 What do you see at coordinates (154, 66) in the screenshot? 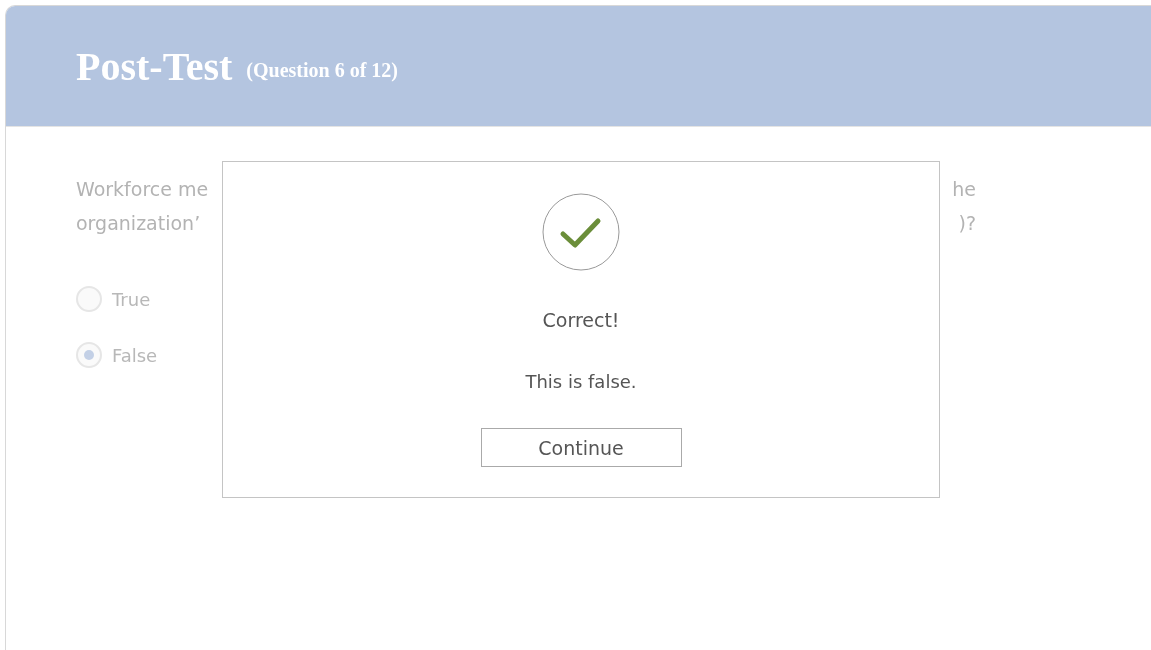
I see `page-title: Post-Test` at bounding box center [154, 66].